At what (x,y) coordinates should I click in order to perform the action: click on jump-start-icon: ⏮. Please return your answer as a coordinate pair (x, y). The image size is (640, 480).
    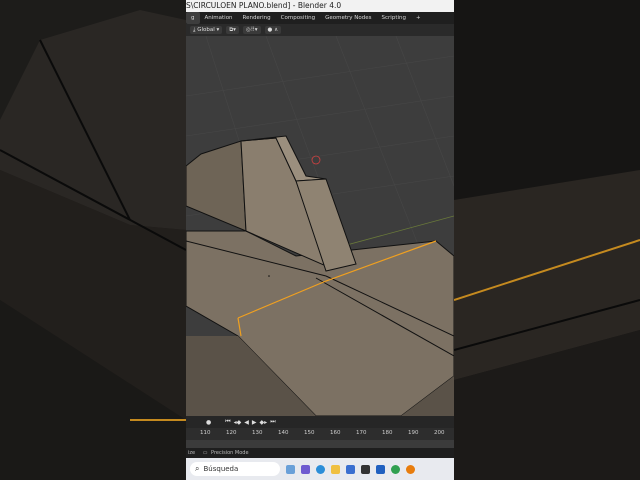
    Looking at the image, I should click on (227, 422).